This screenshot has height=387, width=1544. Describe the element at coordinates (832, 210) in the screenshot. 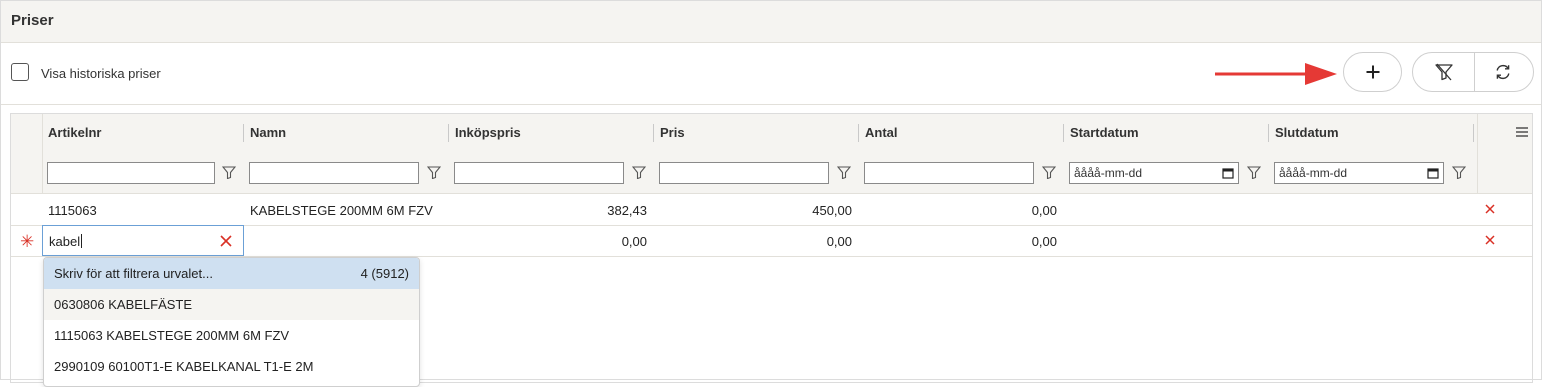

I see `cell-pris: 450,00` at that location.